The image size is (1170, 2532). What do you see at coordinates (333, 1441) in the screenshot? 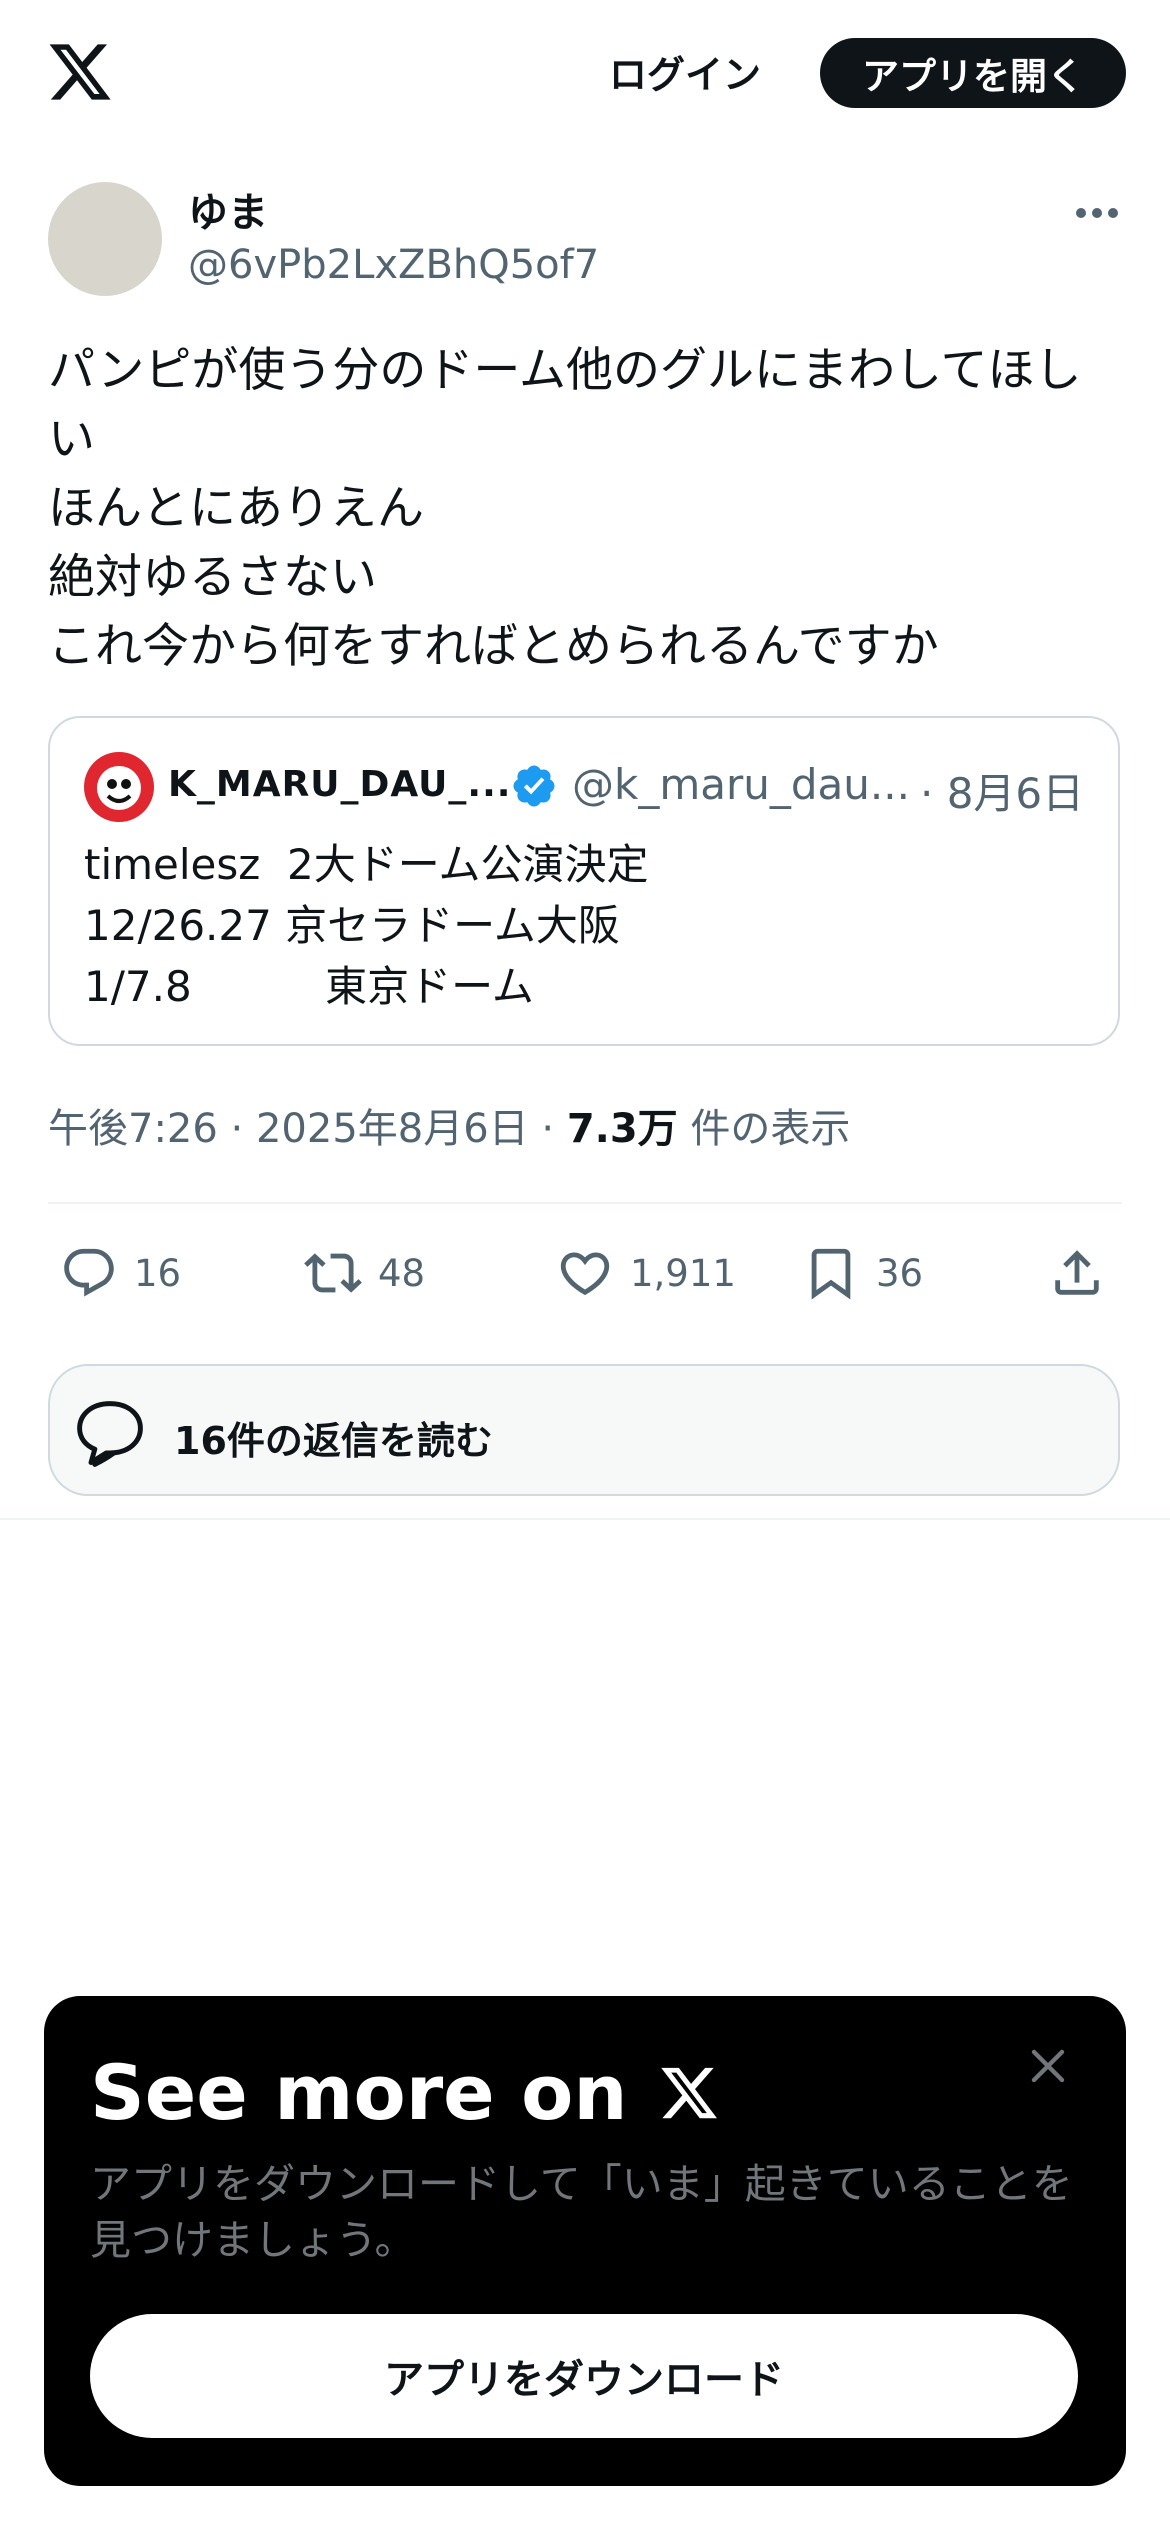
I see `read-replies-label: 16件の返信を読む` at bounding box center [333, 1441].